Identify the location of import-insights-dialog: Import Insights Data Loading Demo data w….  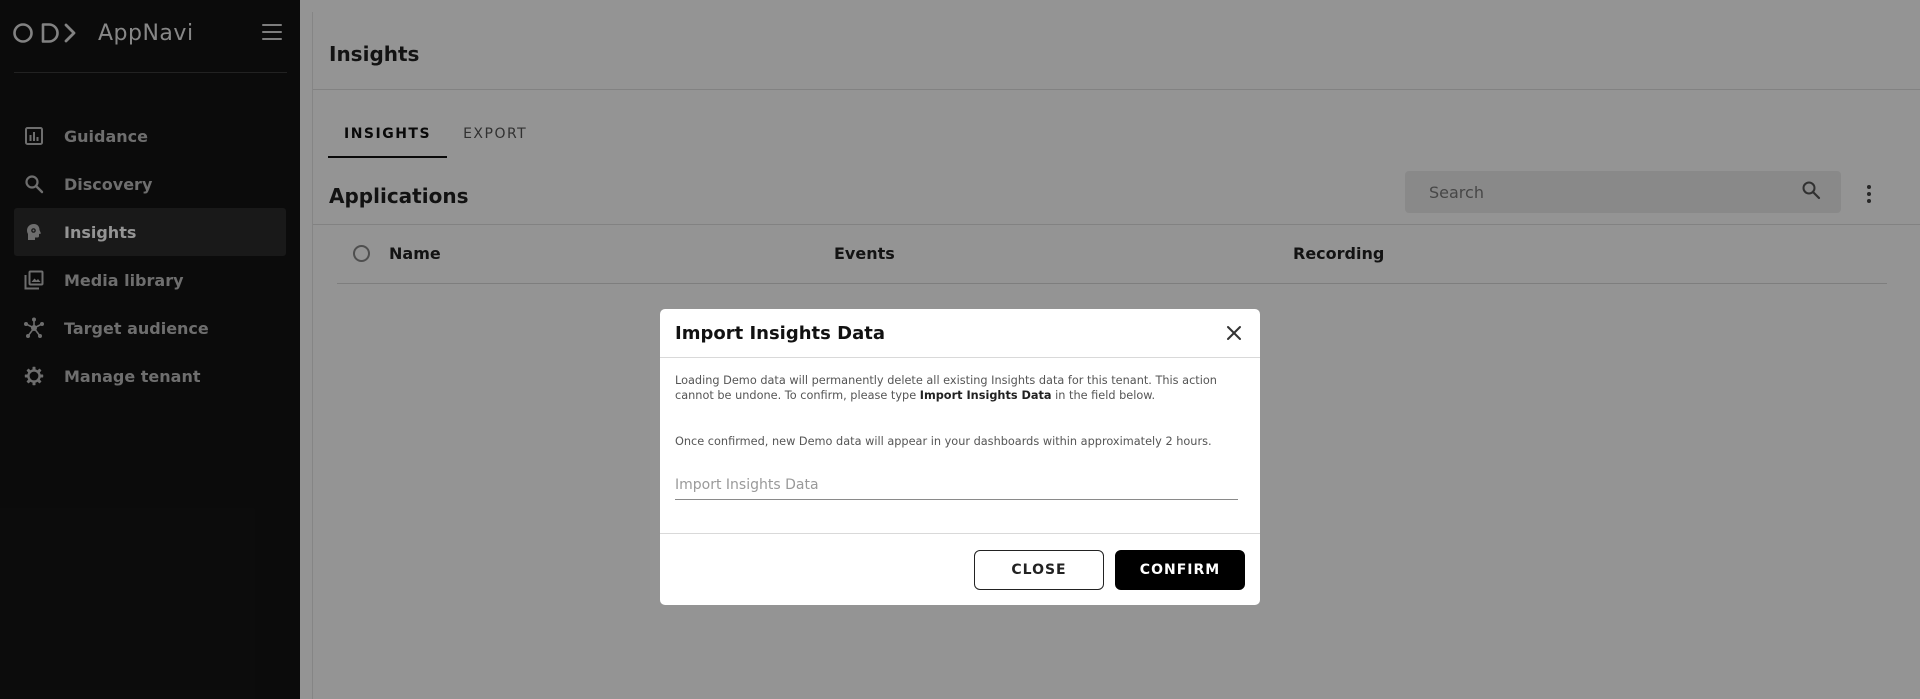
(960, 457).